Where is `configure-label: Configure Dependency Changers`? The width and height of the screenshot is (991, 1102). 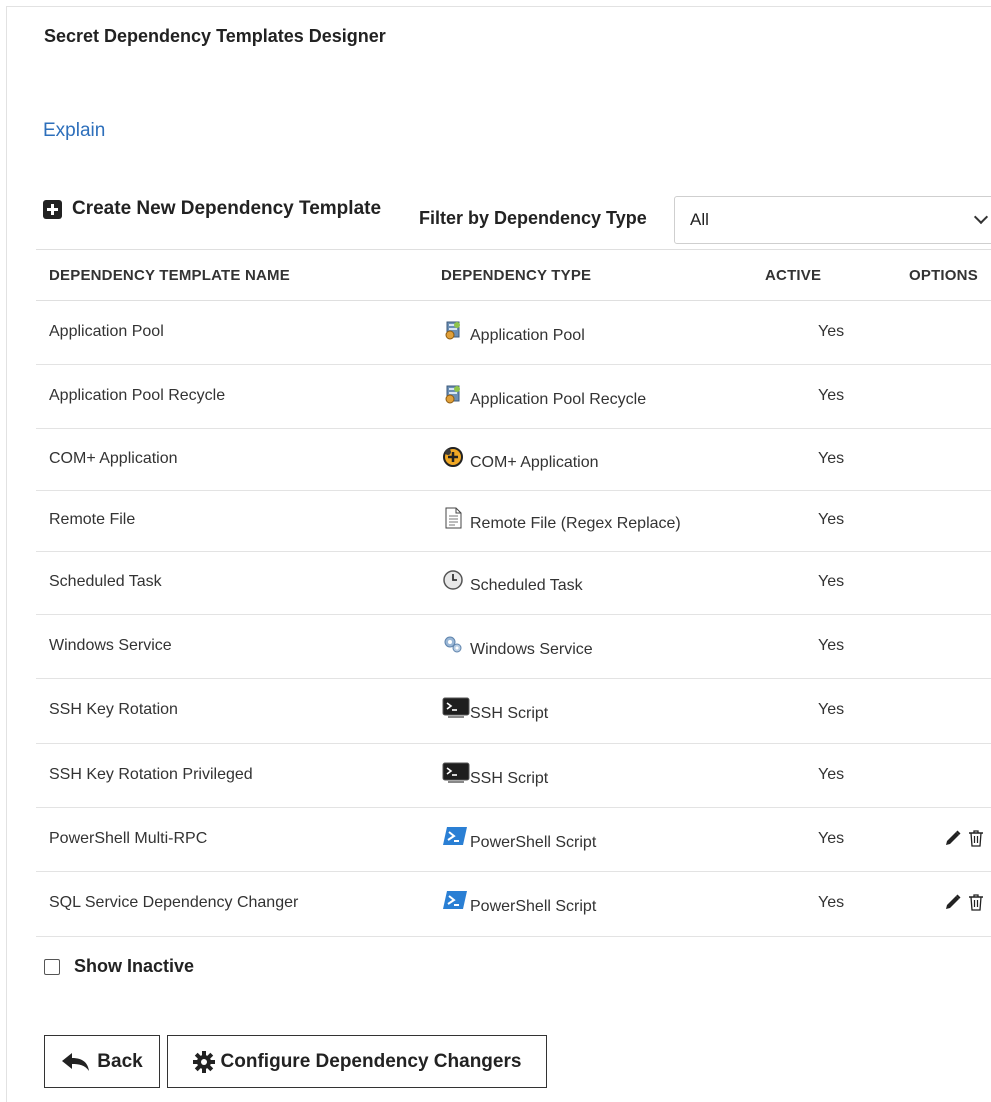
configure-label: Configure Dependency Changers is located at coordinates (371, 1061).